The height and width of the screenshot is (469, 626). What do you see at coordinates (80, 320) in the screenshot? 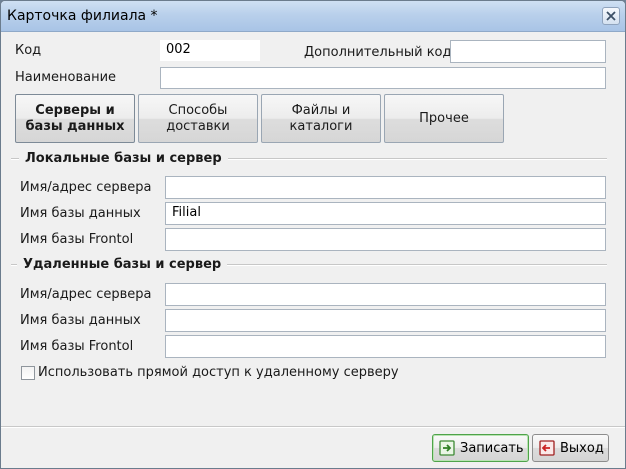
I see `remote-db-label: Имя базы данных` at bounding box center [80, 320].